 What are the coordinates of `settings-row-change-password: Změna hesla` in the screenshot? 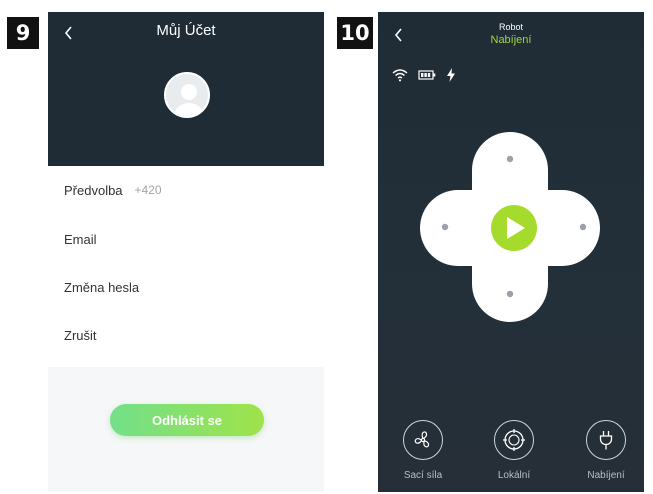 It's located at (186, 287).